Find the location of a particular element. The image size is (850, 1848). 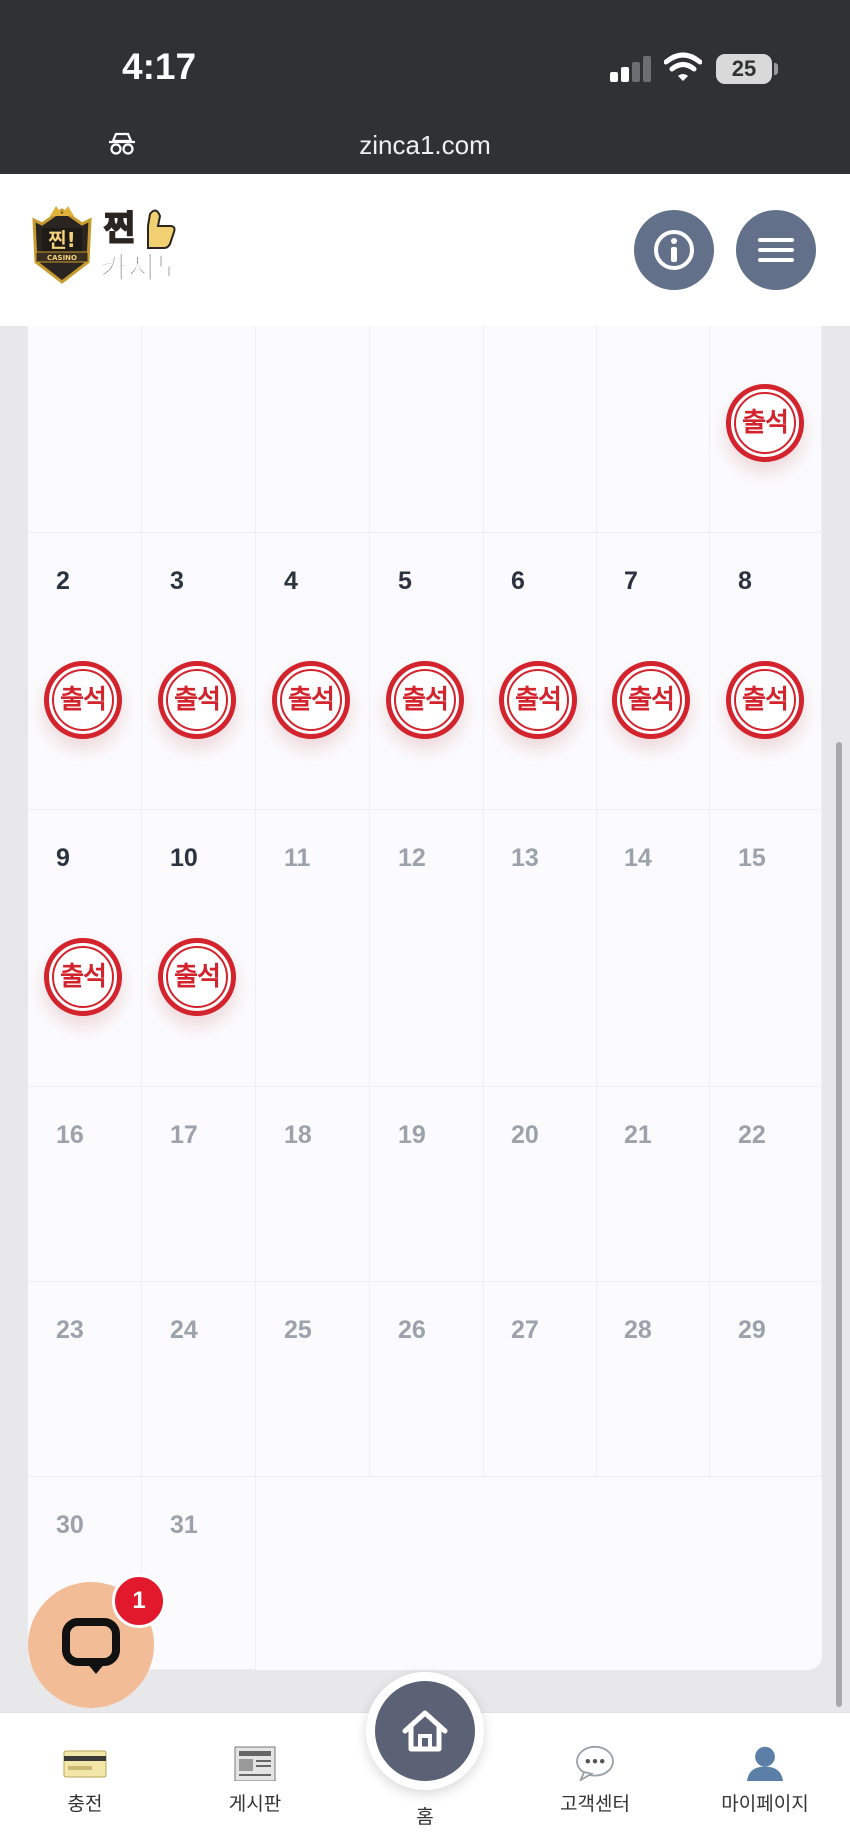

hamburger-icon is located at coordinates (776, 240).